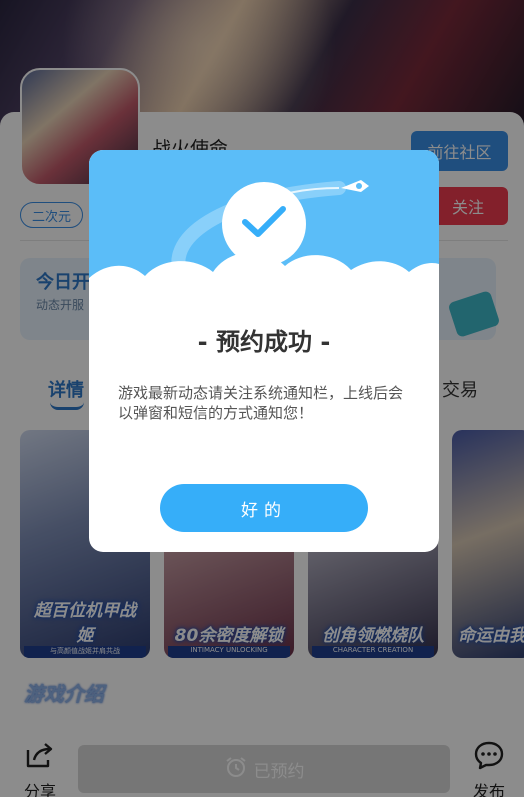  I want to click on dialog-title: - 预约成功 -, so click(264, 342).